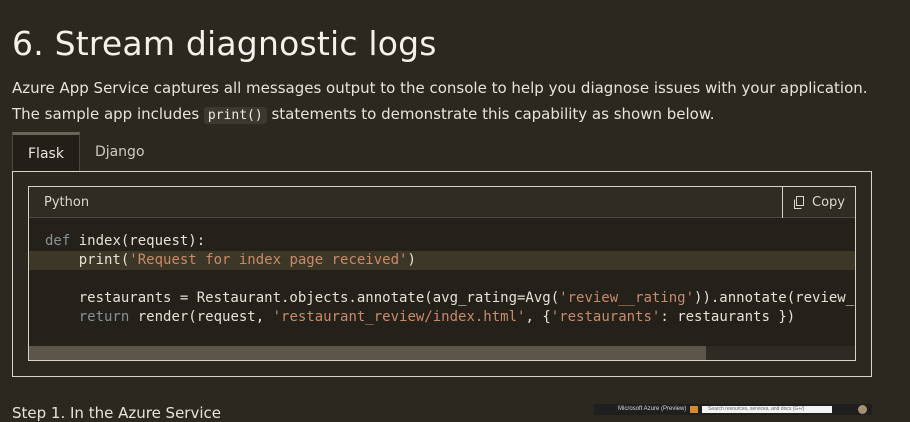 The height and width of the screenshot is (422, 910). Describe the element at coordinates (828, 202) in the screenshot. I see `copy-label: Copy` at that location.